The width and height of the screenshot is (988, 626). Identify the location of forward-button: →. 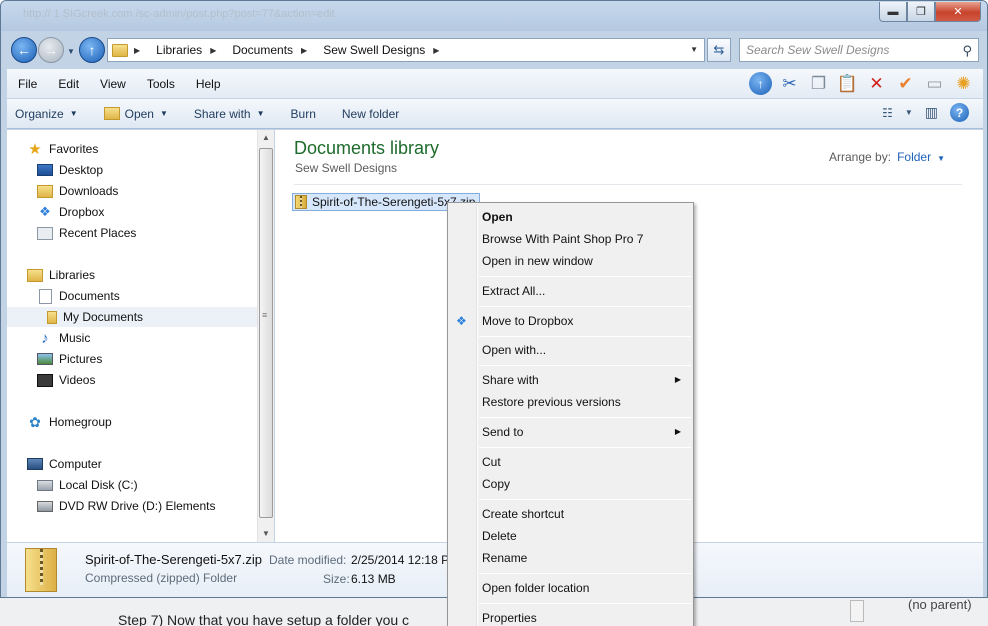
(51, 50).